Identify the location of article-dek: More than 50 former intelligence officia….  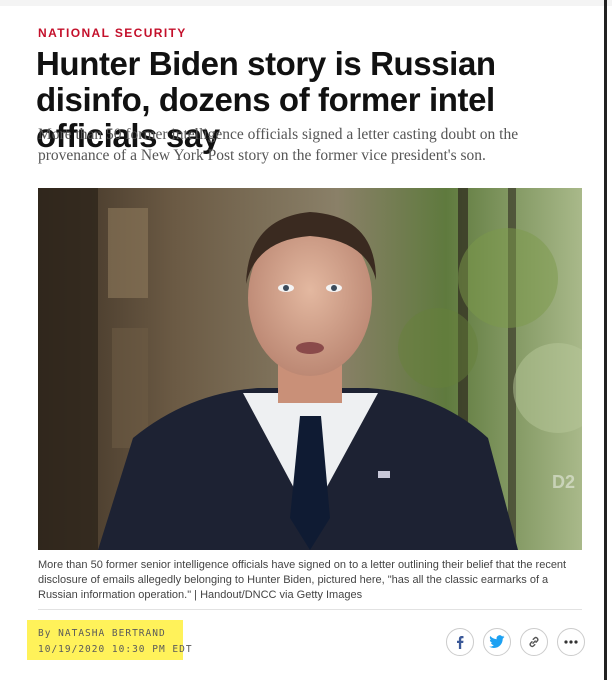
(278, 145).